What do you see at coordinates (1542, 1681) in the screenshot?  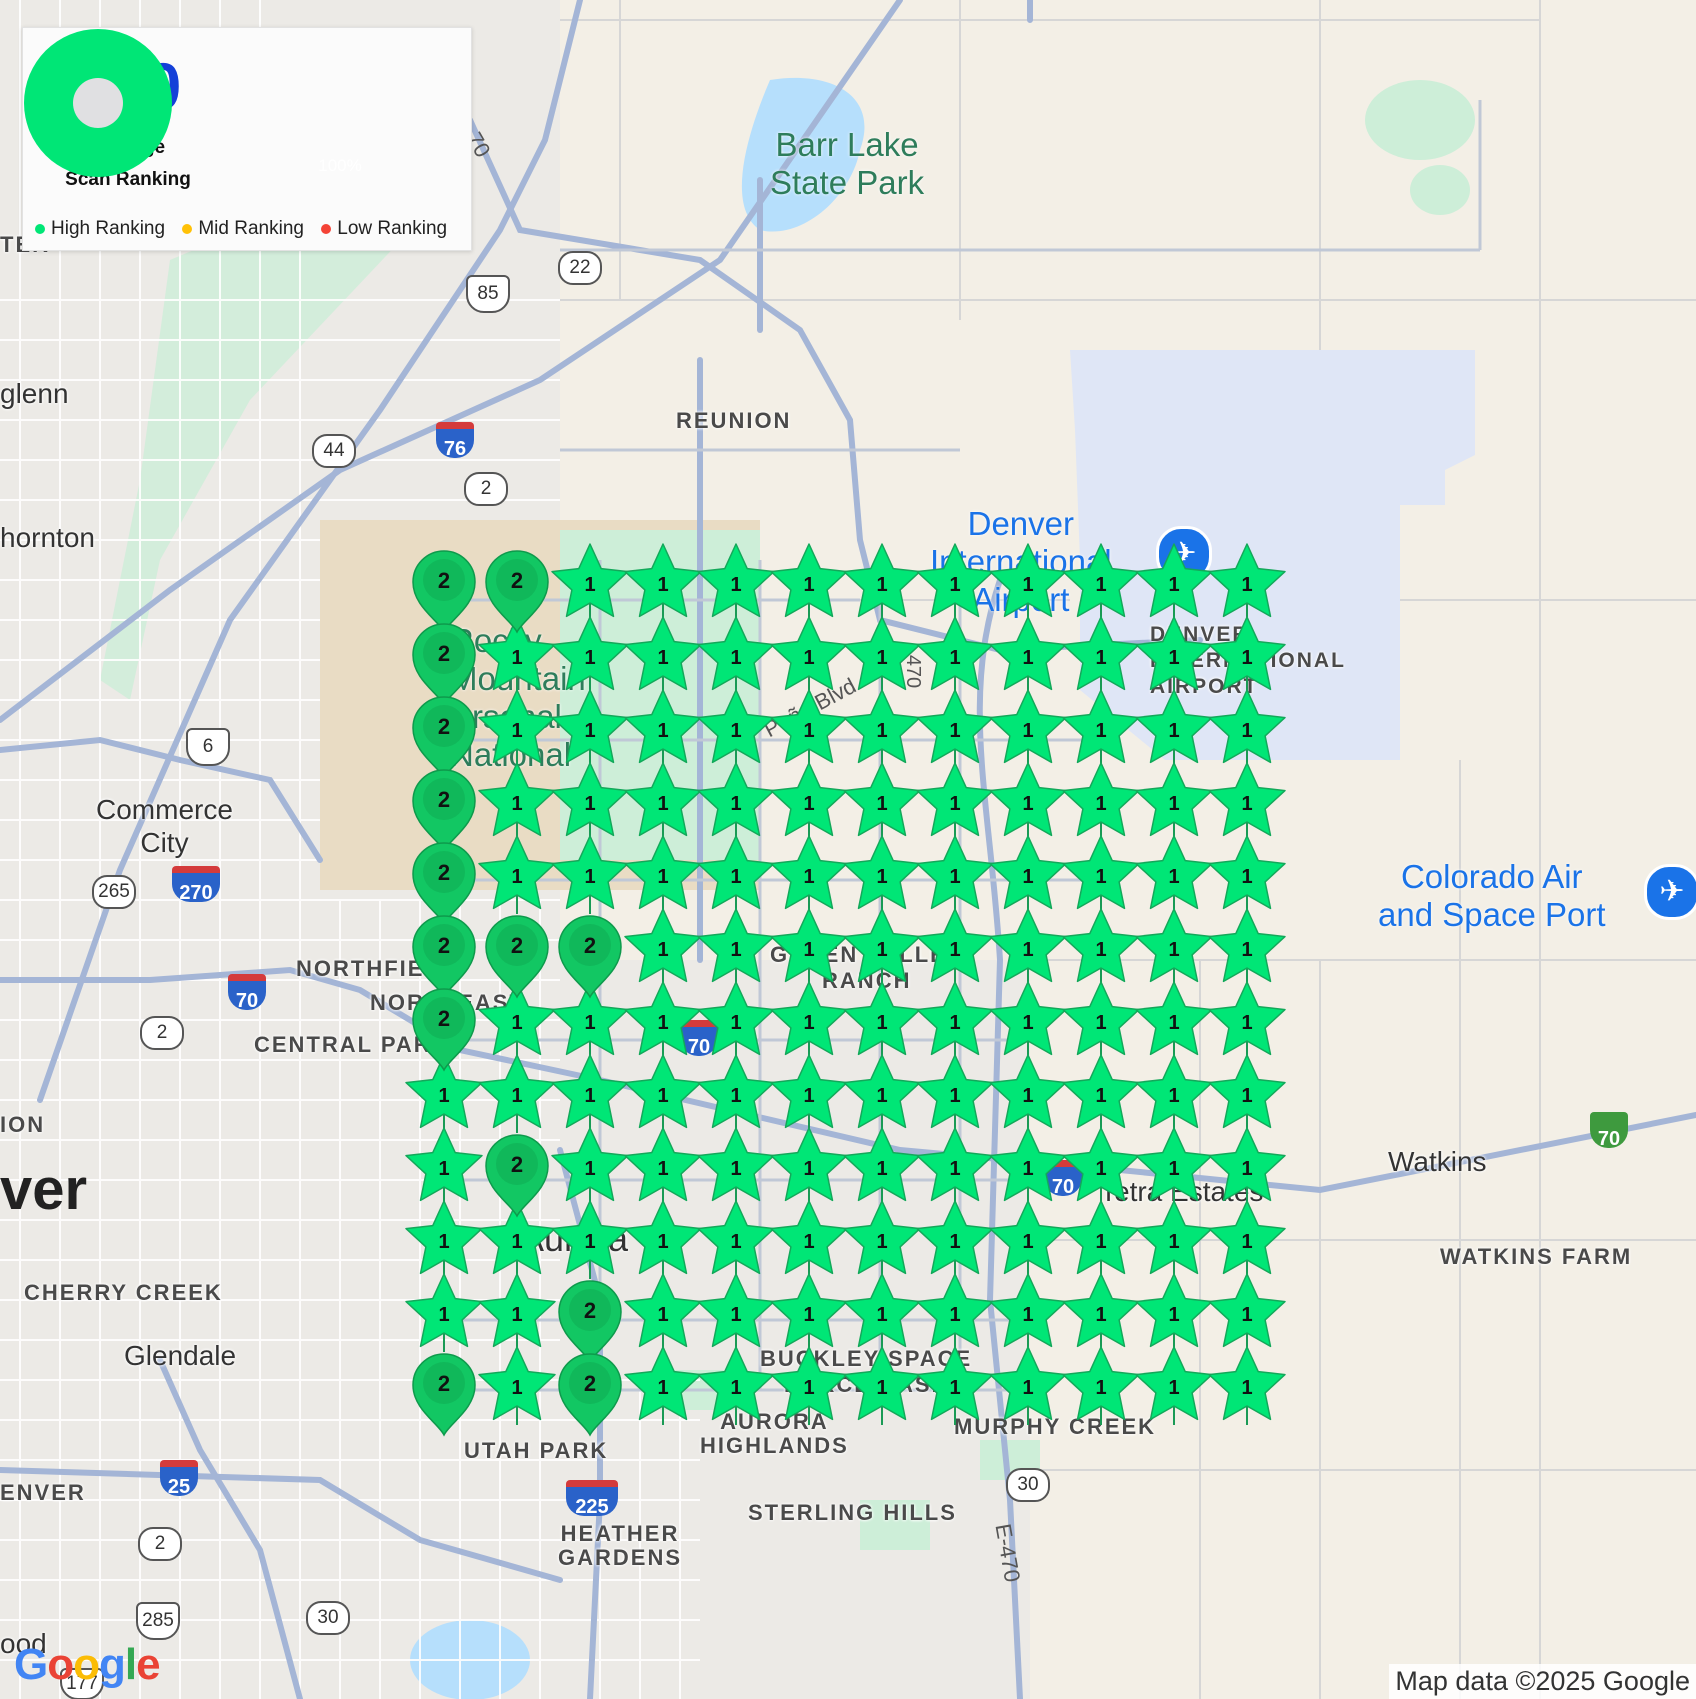 I see `map-attribution: Map data ©2025 Google` at bounding box center [1542, 1681].